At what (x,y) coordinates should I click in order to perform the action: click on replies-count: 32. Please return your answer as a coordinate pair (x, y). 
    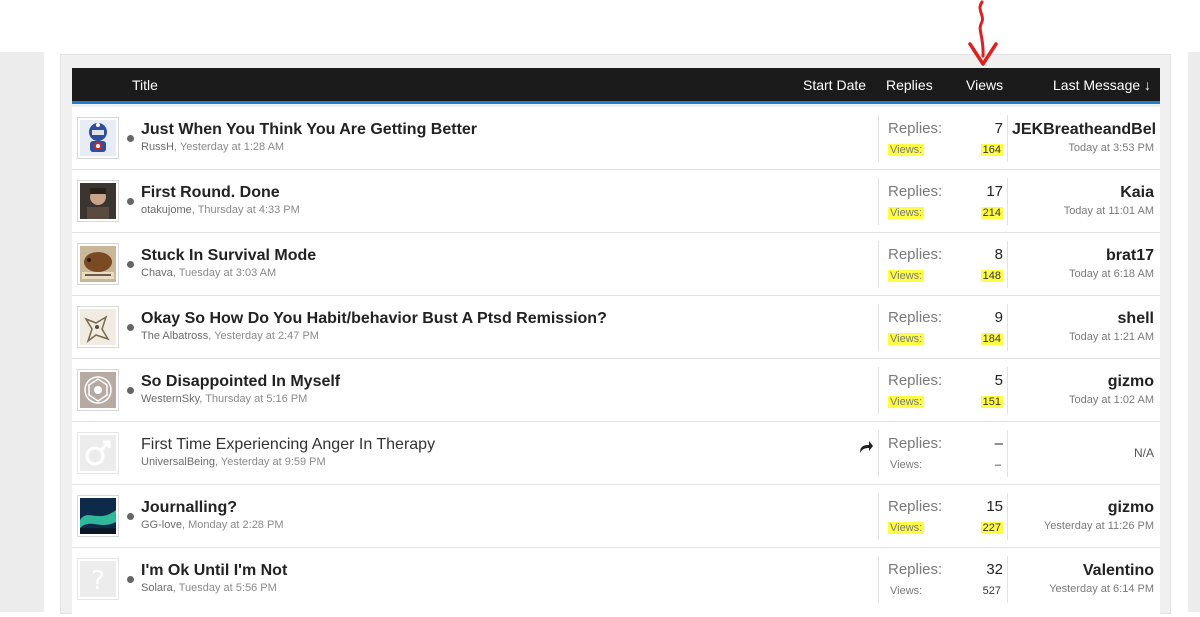
    Looking at the image, I should click on (994, 569).